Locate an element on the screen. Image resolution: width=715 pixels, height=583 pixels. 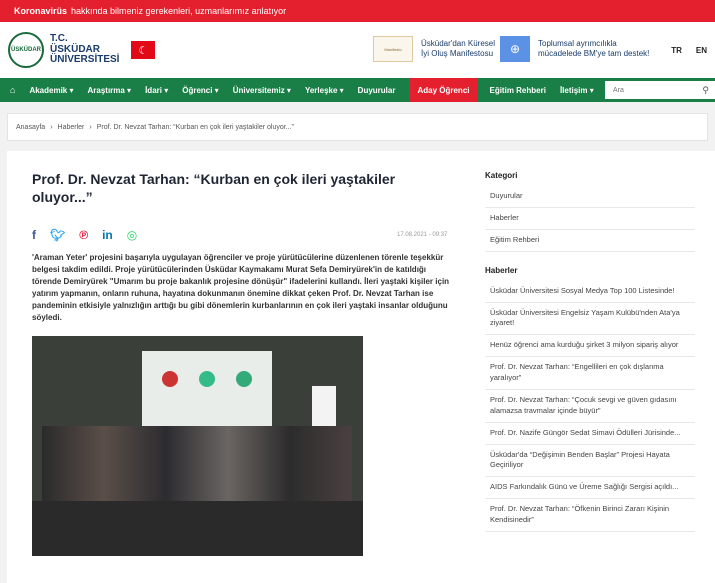
nav-akademik: Akademik ▾ is located at coordinates (51, 90).